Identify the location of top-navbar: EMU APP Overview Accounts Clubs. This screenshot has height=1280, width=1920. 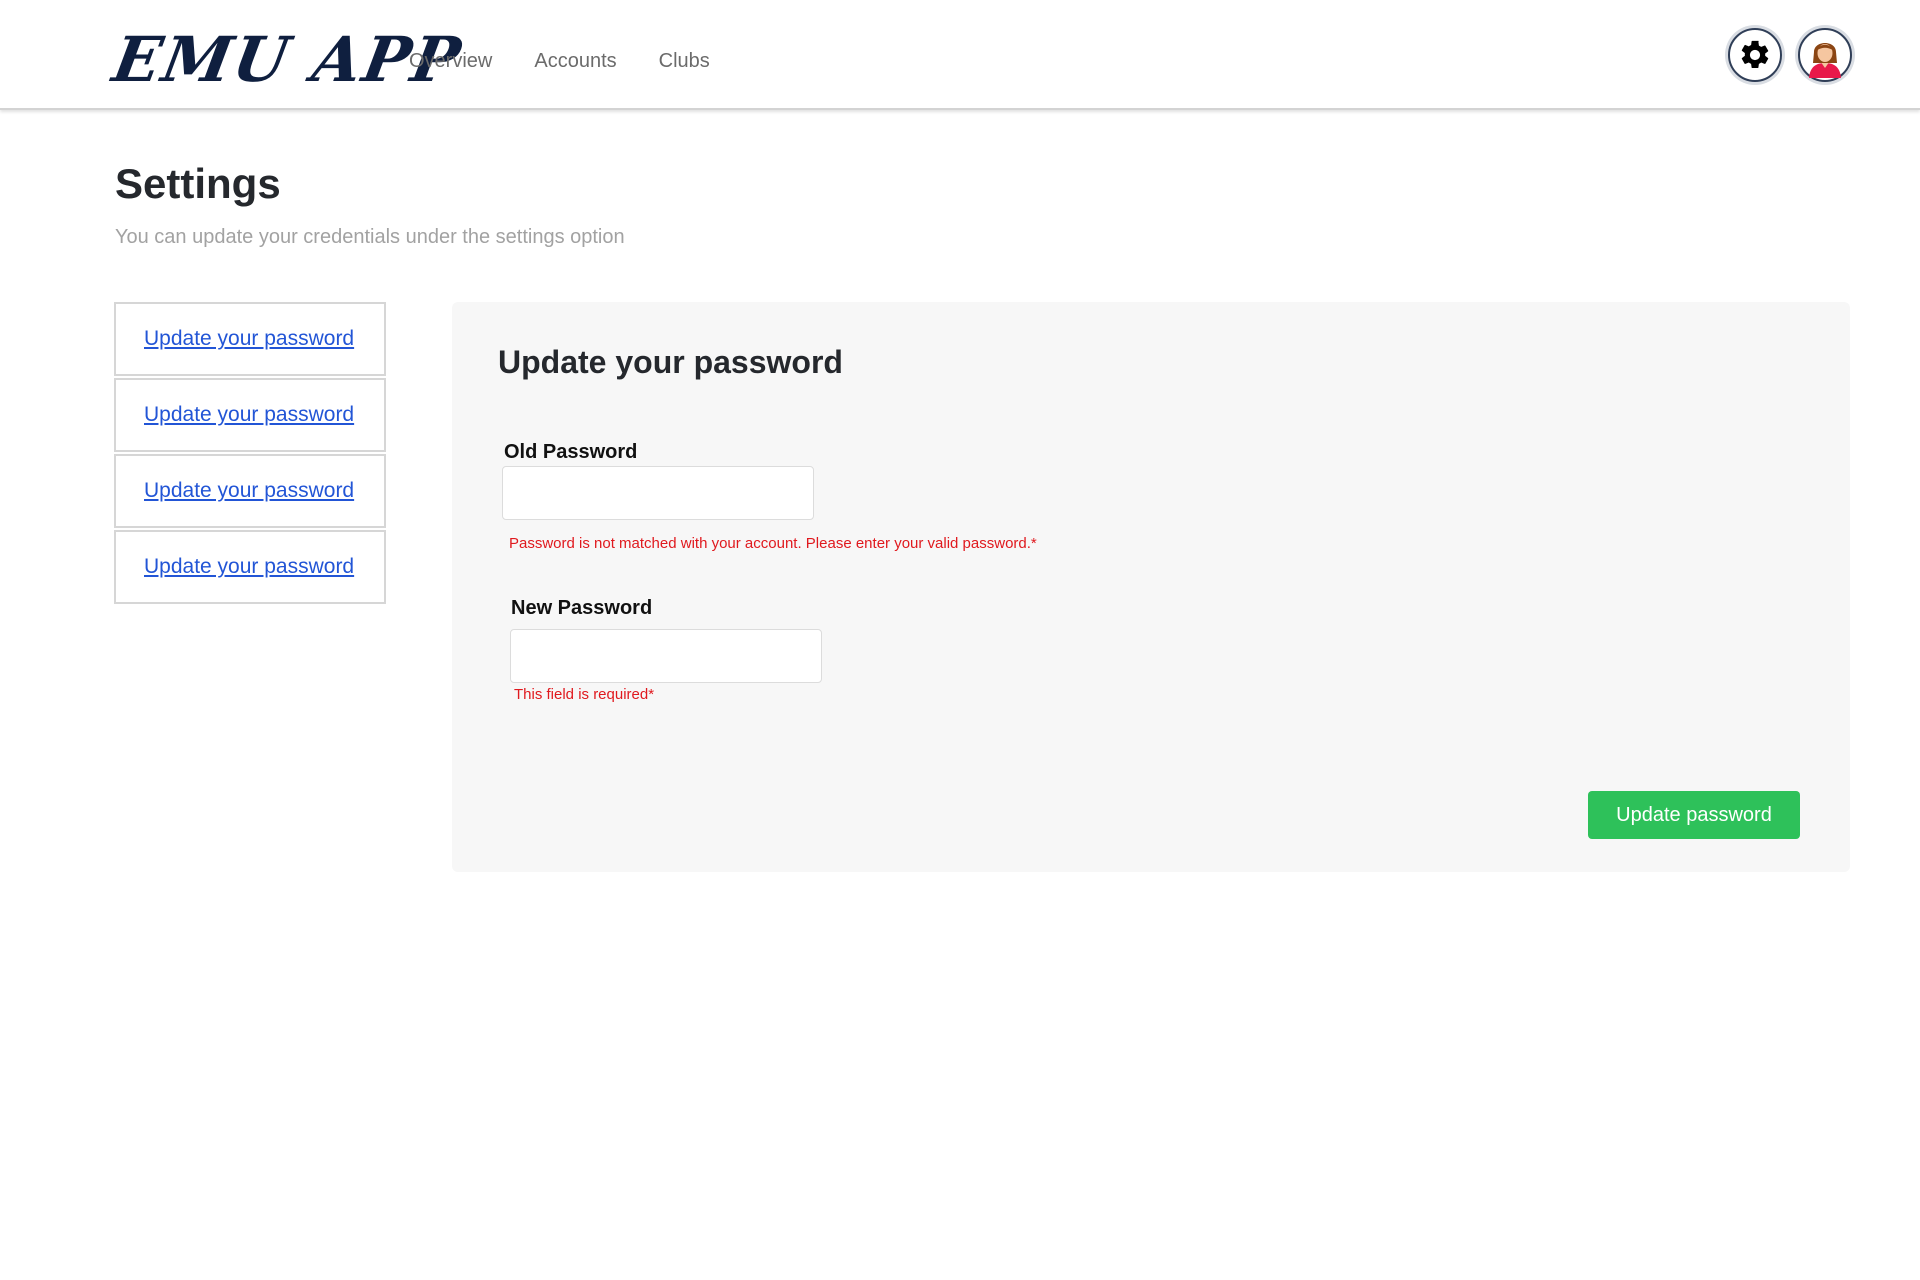
(960, 55).